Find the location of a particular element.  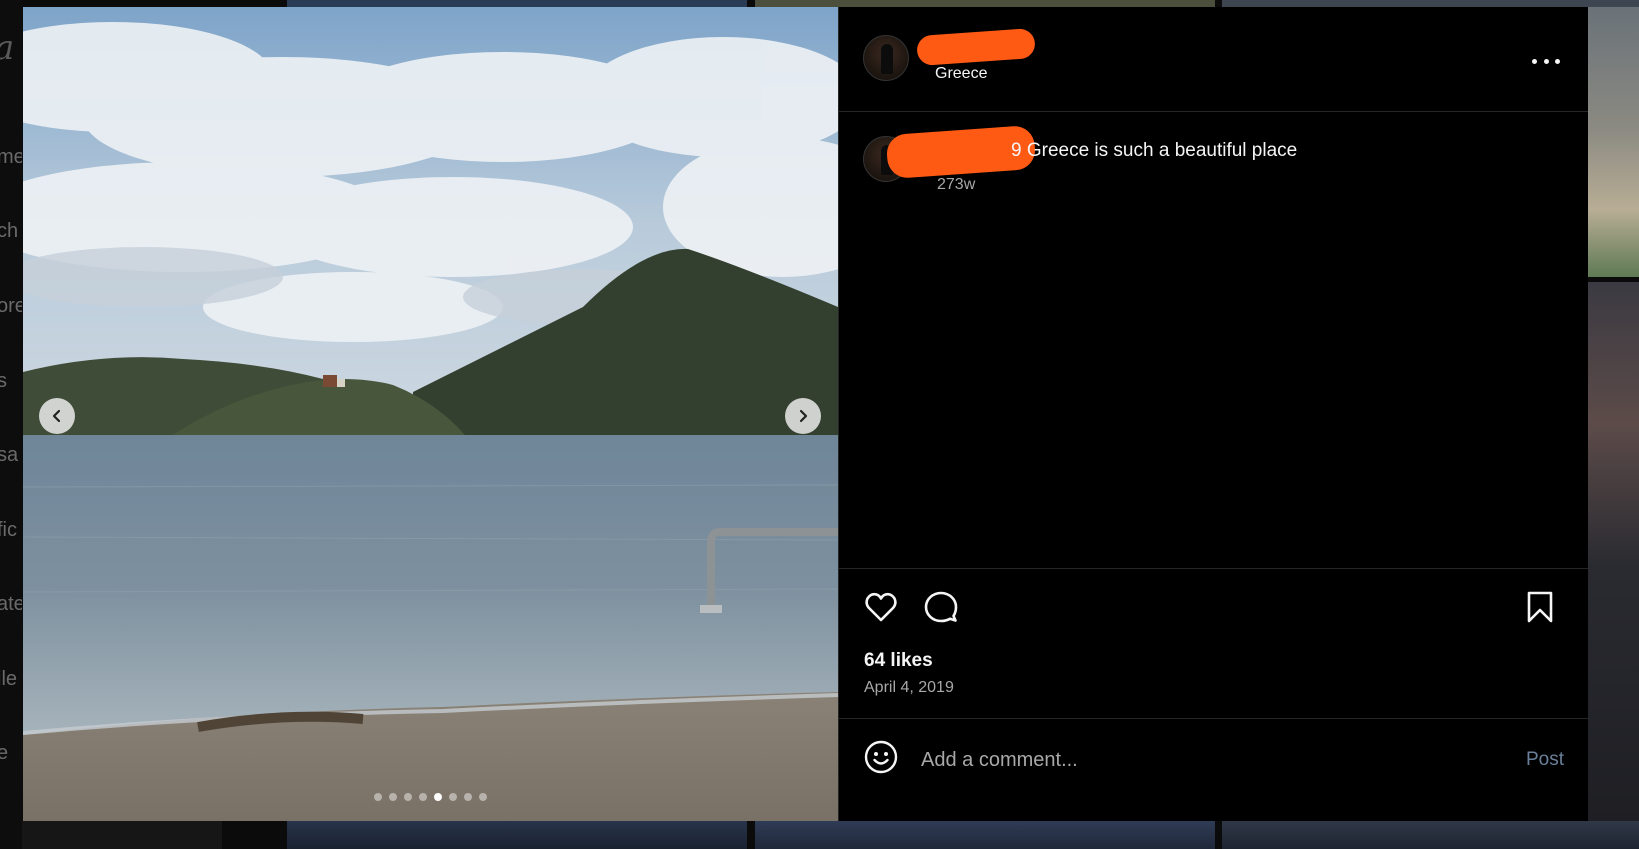

bookmark-icon is located at coordinates (1540, 607).